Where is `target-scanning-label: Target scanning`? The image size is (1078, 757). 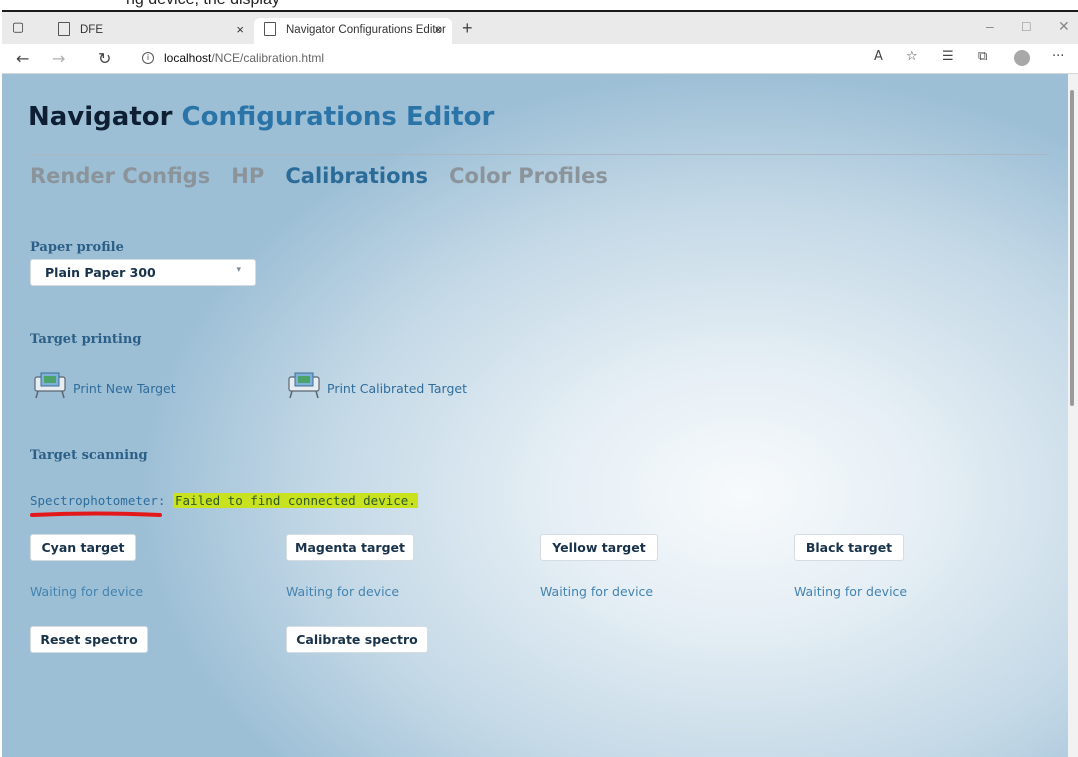 target-scanning-label: Target scanning is located at coordinates (89, 455).